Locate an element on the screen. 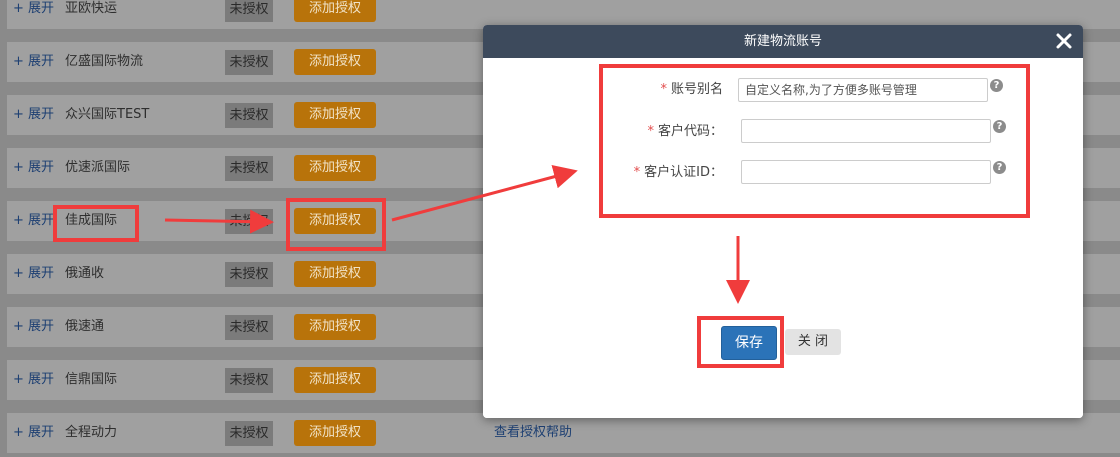 The width and height of the screenshot is (1120, 457). customer-code-label: * 客户代码： is located at coordinates (633, 129).